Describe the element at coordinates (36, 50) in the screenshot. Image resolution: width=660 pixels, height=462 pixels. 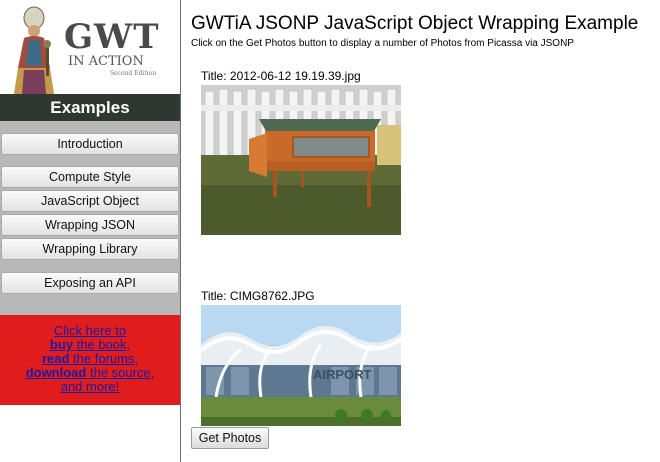
I see `book-cover-figure-icon` at that location.